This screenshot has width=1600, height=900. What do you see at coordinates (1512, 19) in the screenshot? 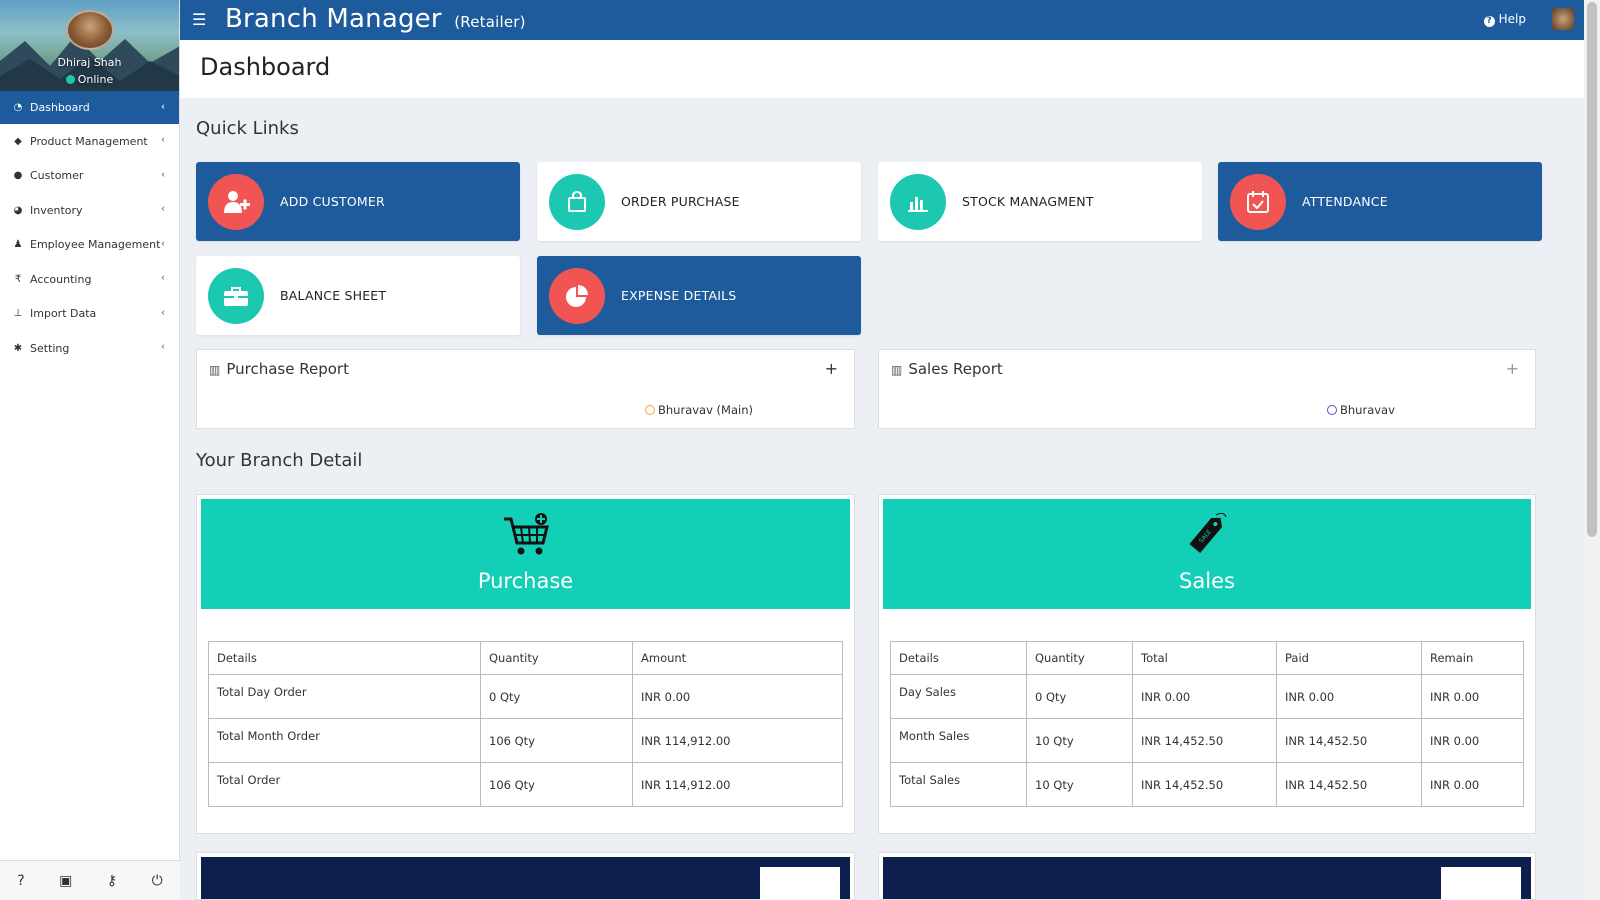
I see `help-label: Help` at bounding box center [1512, 19].